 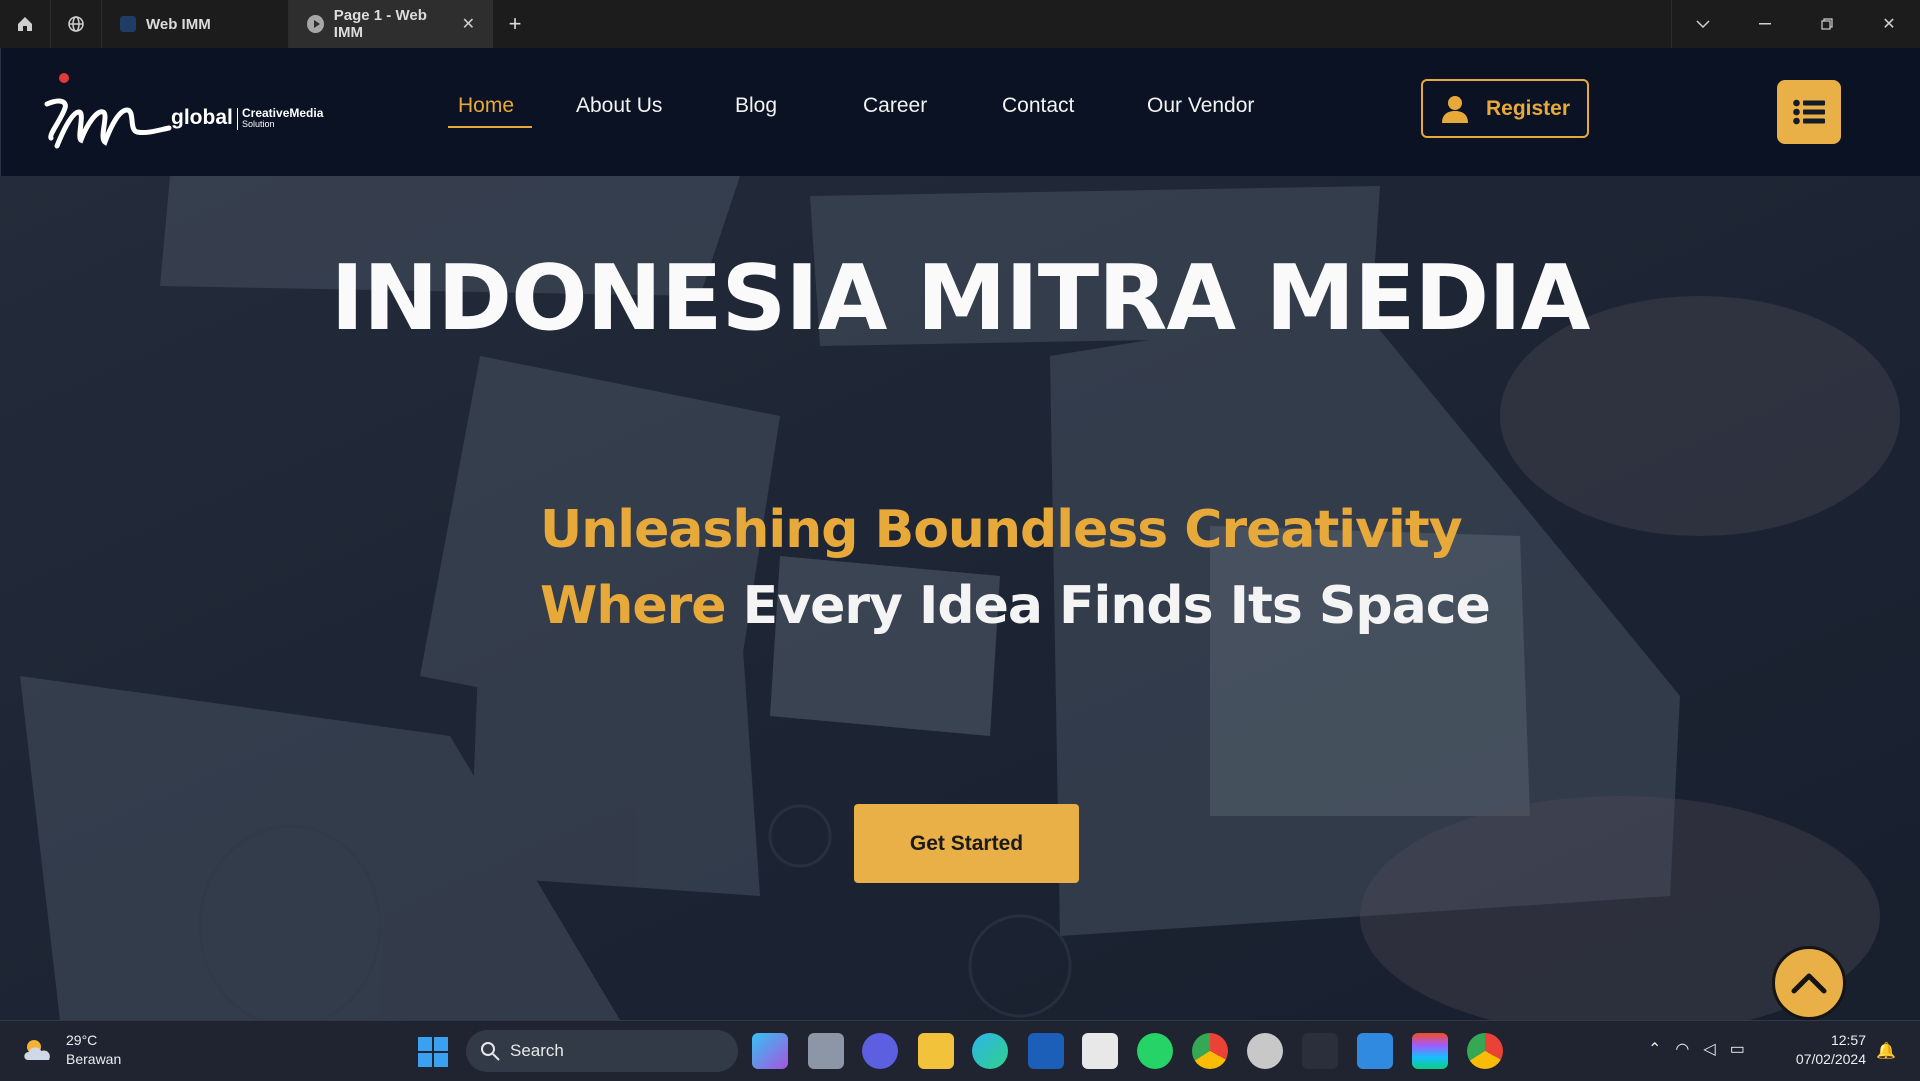 I want to click on logo-word: global, so click(x=202, y=117).